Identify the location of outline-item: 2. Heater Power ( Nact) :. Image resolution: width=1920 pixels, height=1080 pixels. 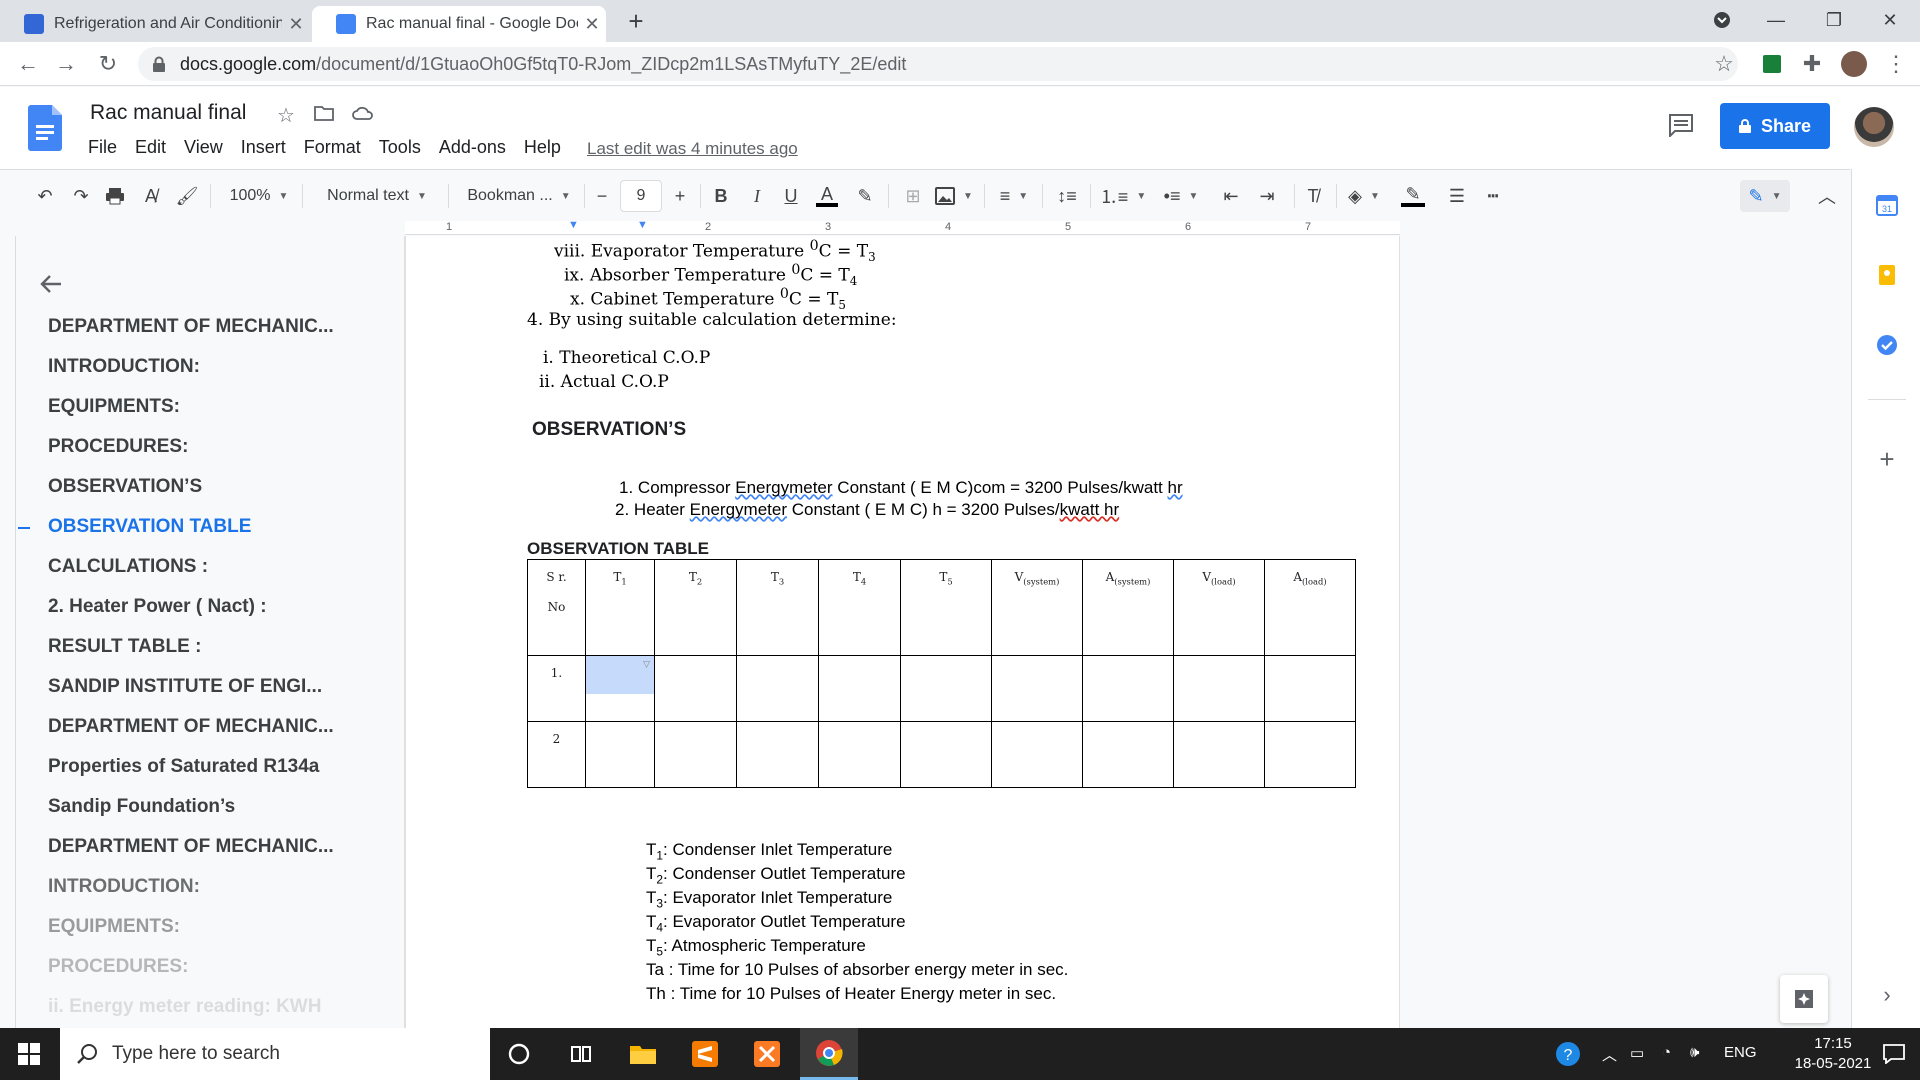
(157, 607).